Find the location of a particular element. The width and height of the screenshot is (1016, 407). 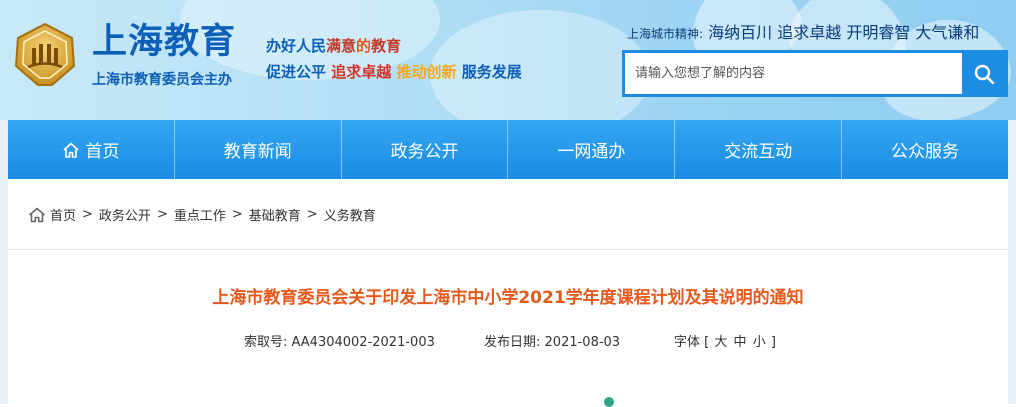

breadcrumb-link-government-affairs: 政务公开 is located at coordinates (125, 214).